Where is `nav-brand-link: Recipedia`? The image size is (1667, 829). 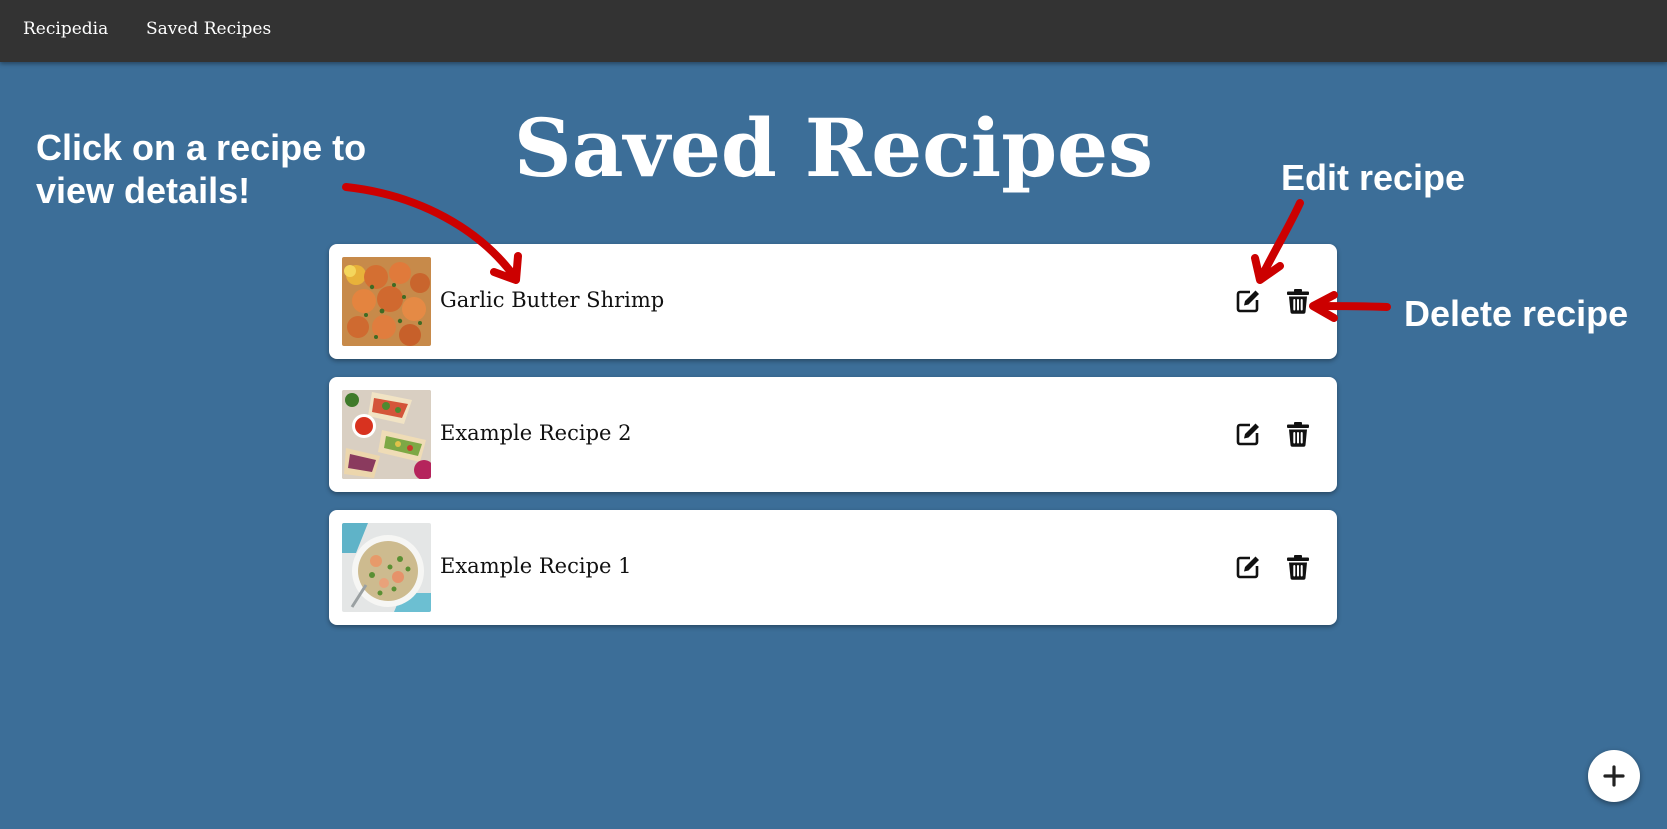 nav-brand-link: Recipedia is located at coordinates (65, 29).